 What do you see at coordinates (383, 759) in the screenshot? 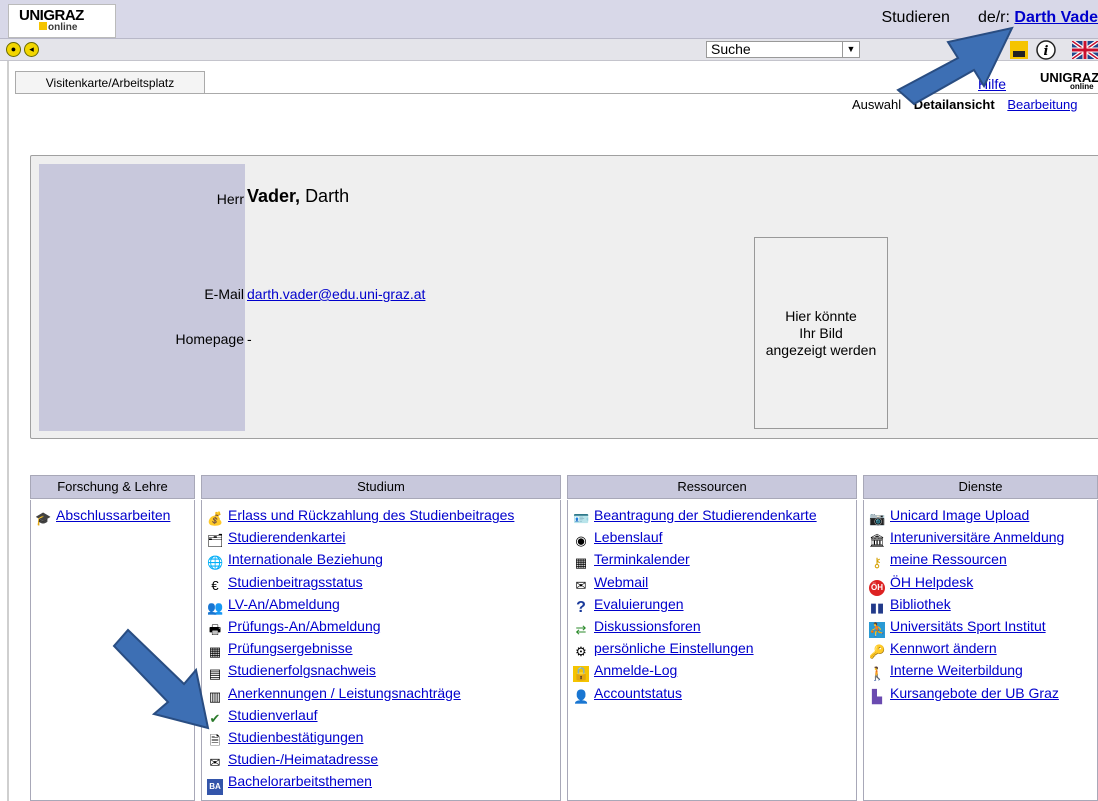
I see `list-item: ✉ Studien-/Heimatadresse` at bounding box center [383, 759].